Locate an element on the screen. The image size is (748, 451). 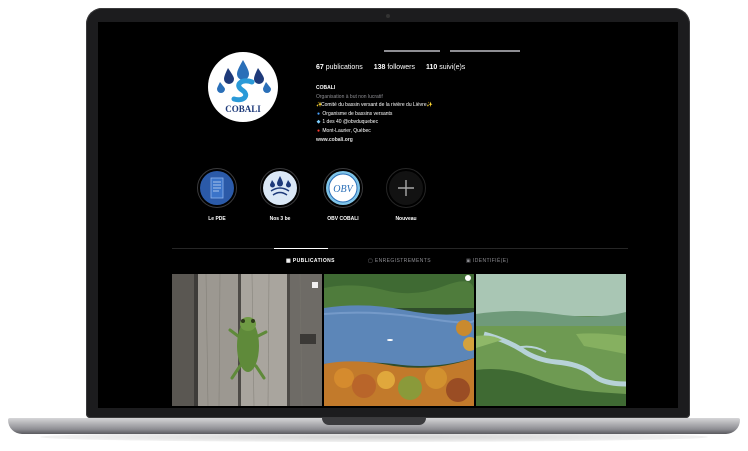
bio-line: Organisme de bassins versants is located at coordinates (357, 113).